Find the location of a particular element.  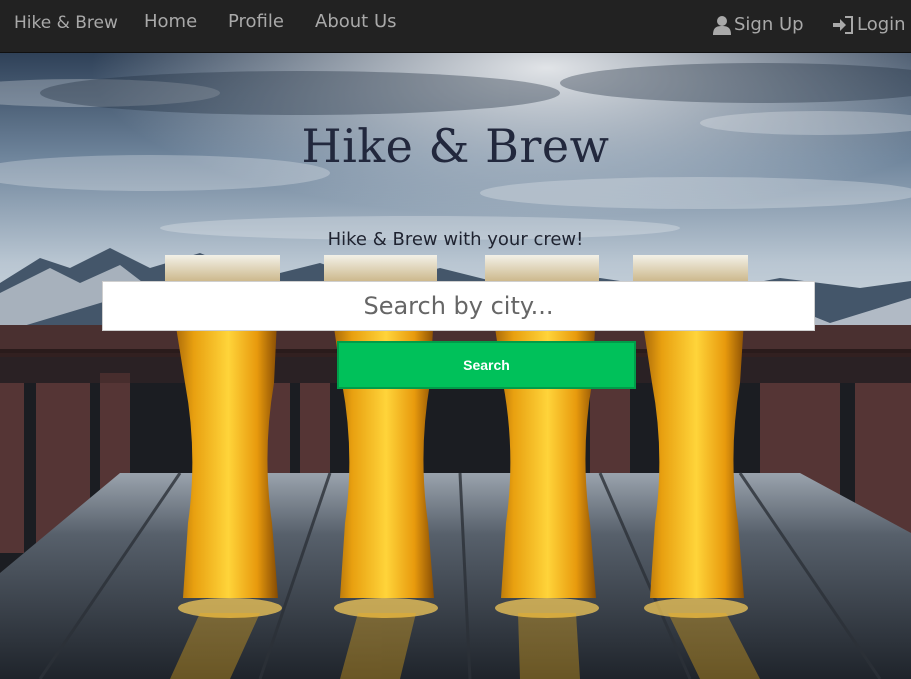

signup-link: Sign Up is located at coordinates (758, 24).